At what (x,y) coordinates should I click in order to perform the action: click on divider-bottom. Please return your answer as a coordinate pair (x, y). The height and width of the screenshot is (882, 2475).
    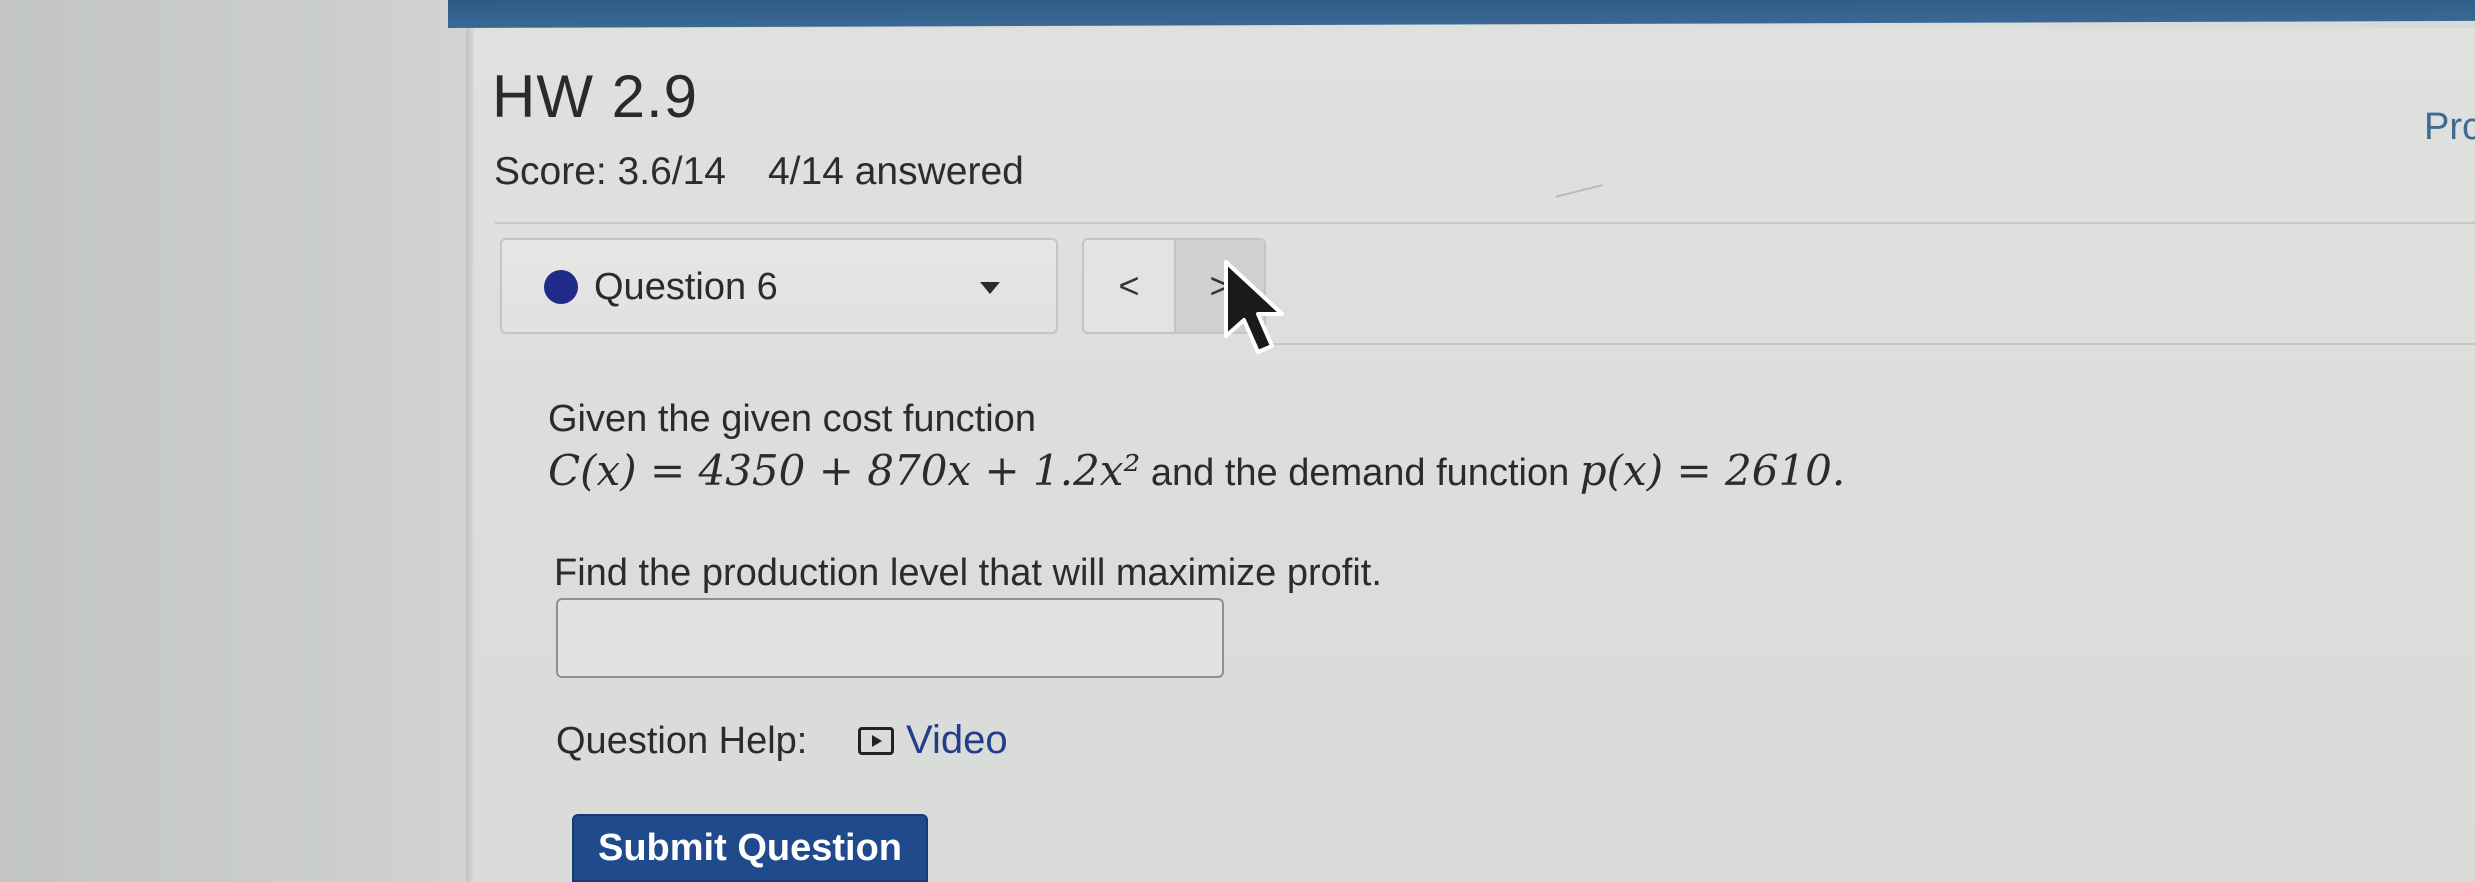
    Looking at the image, I should click on (1870, 344).